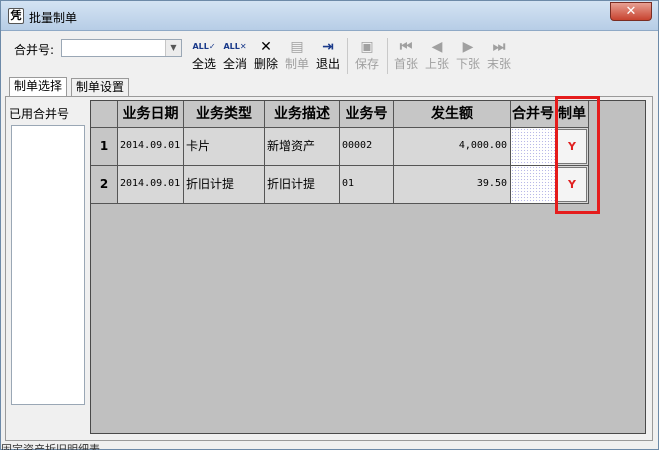 The width and height of the screenshot is (659, 450). I want to click on status-text: 固定资产折旧明细表, so click(50, 446).